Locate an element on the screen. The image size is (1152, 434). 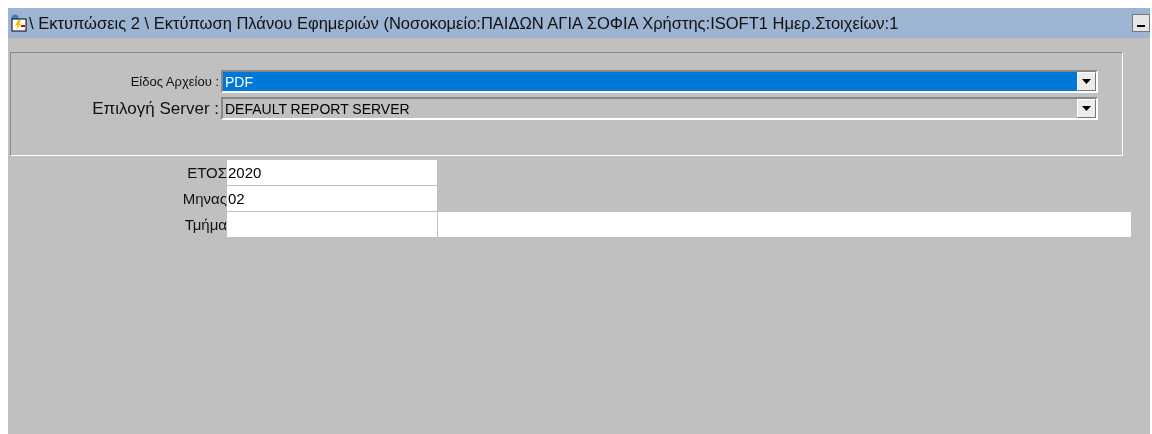
dropdown: PDF is located at coordinates (659, 81).